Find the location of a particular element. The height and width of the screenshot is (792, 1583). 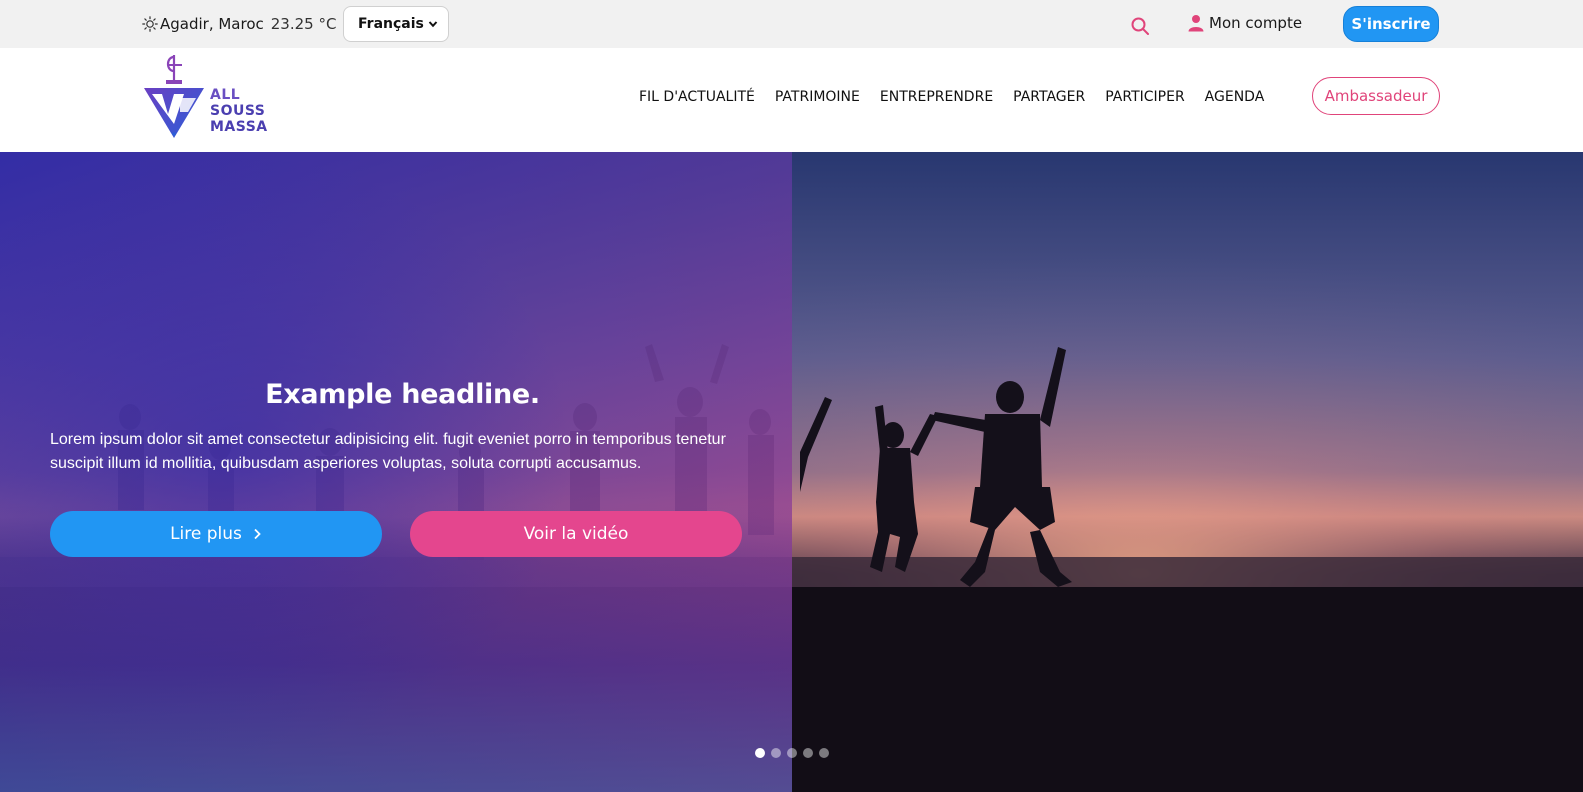

logo-line: MASSA is located at coordinates (239, 127).